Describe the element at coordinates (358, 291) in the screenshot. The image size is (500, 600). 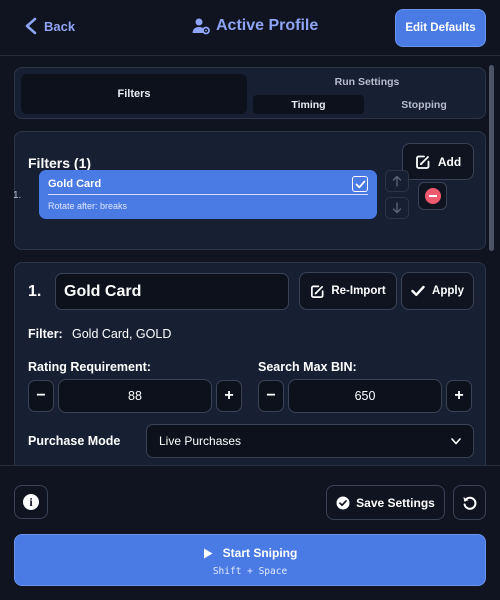
I see `reimport-label: Re-Import` at that location.